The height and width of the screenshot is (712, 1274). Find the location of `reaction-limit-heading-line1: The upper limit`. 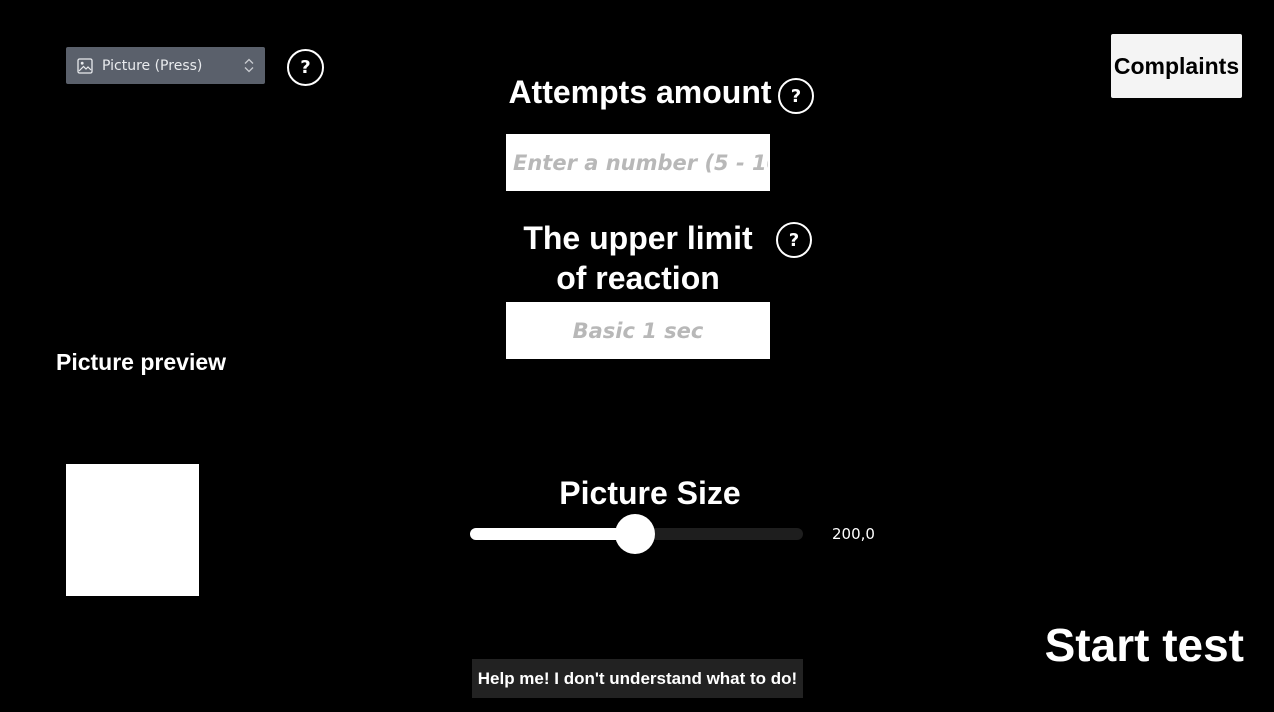

reaction-limit-heading-line1: The upper limit is located at coordinates (638, 238).